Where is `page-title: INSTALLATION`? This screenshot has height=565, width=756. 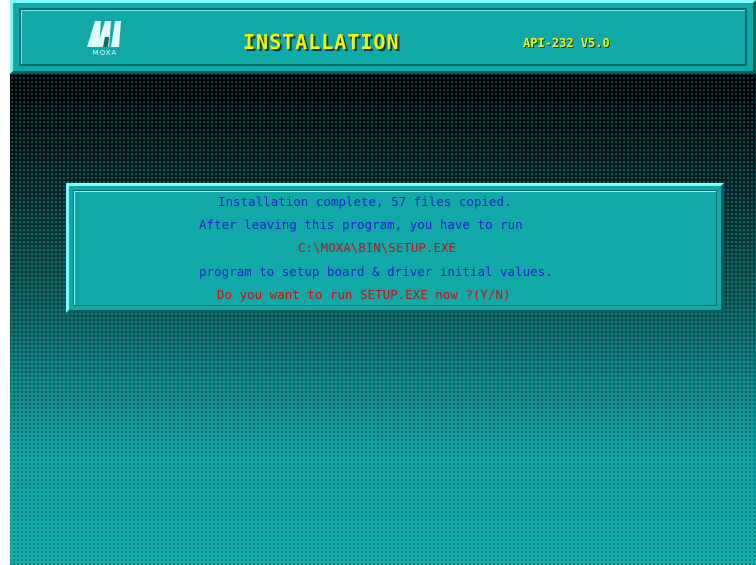 page-title: INSTALLATION is located at coordinates (321, 42).